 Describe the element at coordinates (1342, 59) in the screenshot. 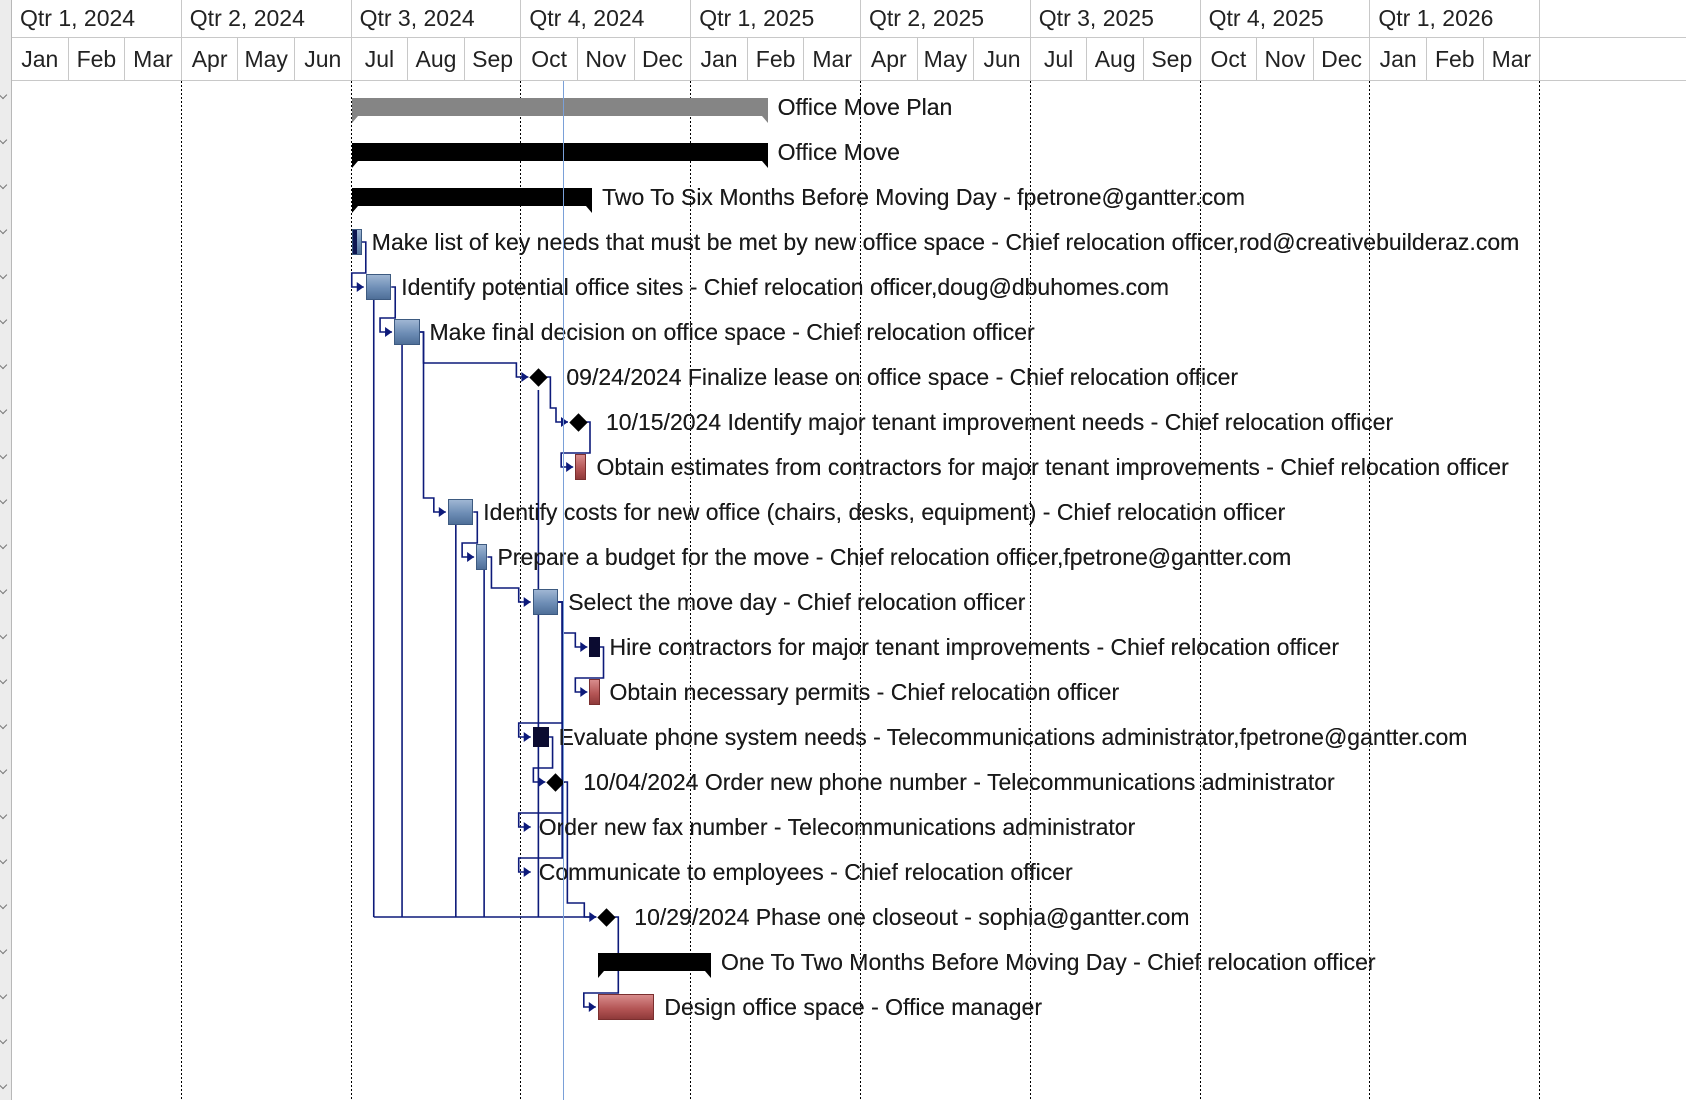

I see `month-header: Dec` at that location.